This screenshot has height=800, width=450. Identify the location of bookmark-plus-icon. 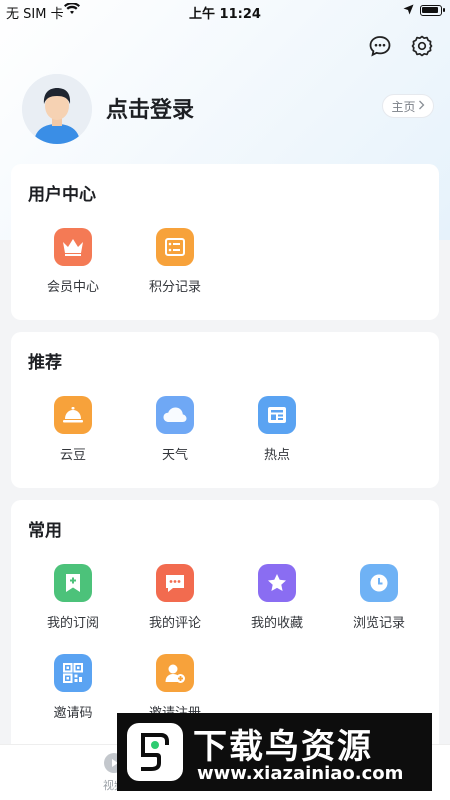
(73, 583).